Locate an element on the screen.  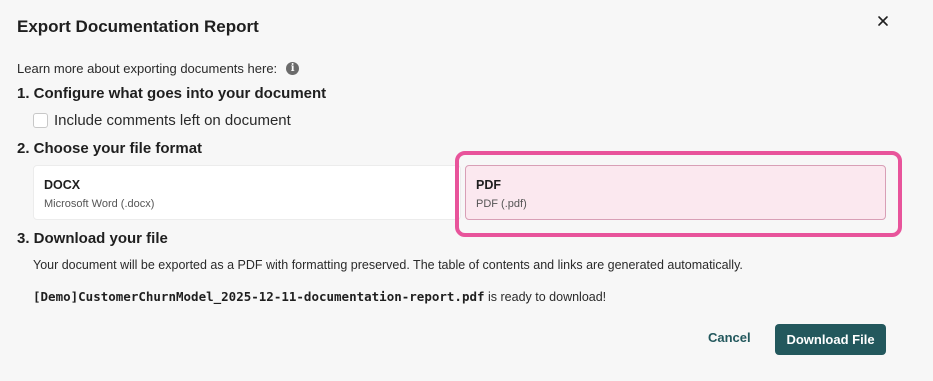
ready-suffix: is ready to download! is located at coordinates (545, 297).